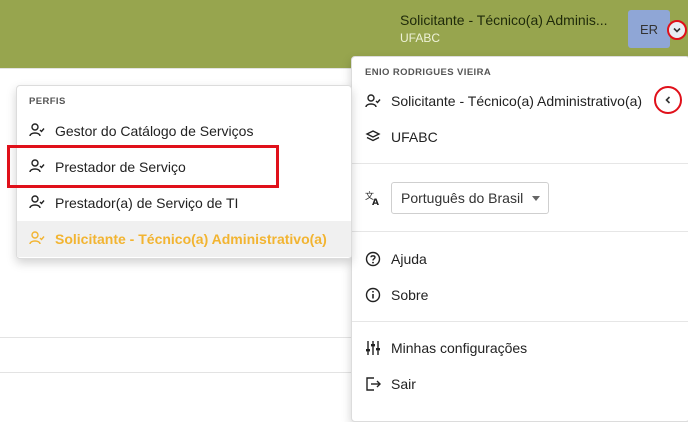 This screenshot has width=688, height=422. What do you see at coordinates (47, 101) in the screenshot?
I see `profiles-header: PERFIS` at bounding box center [47, 101].